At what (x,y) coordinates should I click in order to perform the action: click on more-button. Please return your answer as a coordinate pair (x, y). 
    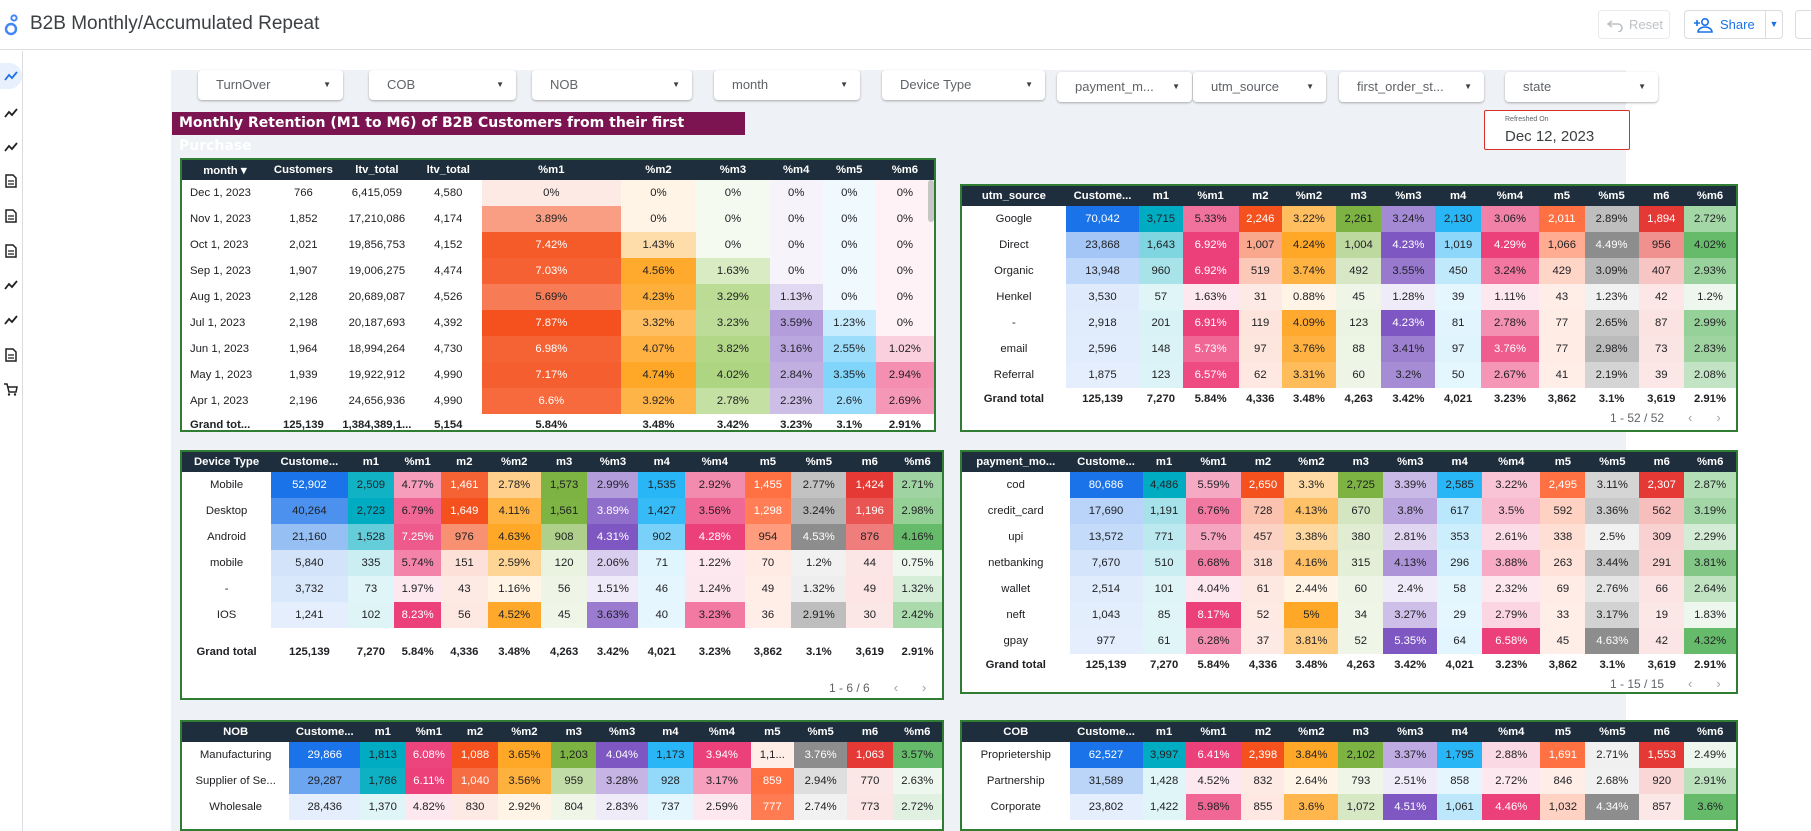
    Looking at the image, I should click on (1803, 24).